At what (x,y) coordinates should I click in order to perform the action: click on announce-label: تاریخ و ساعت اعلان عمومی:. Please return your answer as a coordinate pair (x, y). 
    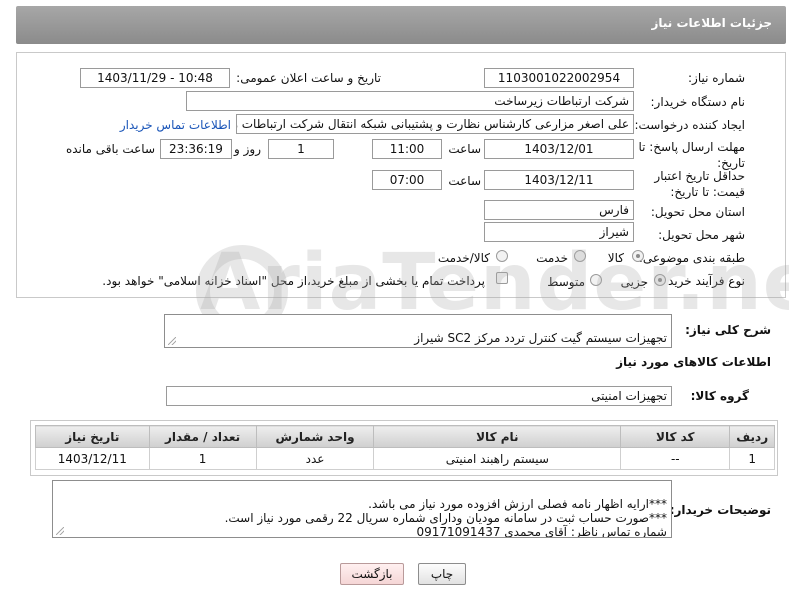
    Looking at the image, I should click on (308, 78).